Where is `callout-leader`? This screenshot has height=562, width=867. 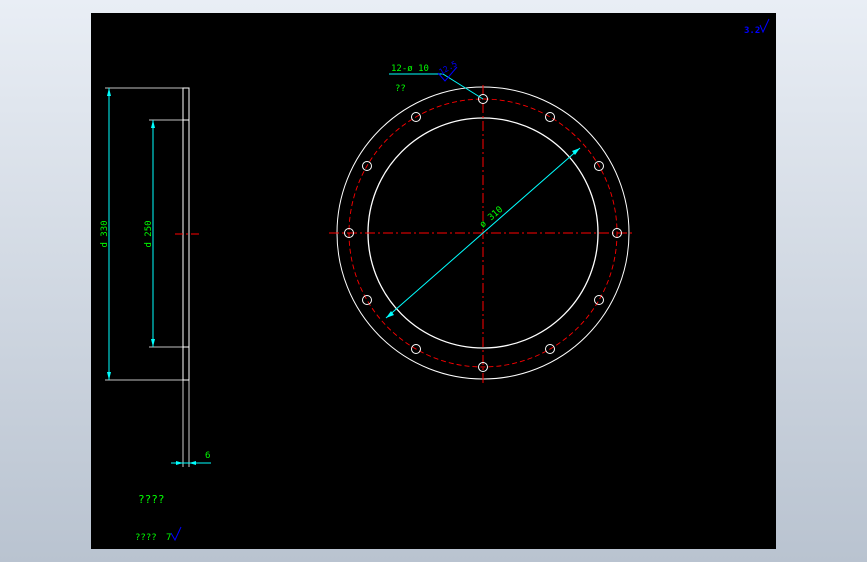
callout-leader is located at coordinates (463, 86).